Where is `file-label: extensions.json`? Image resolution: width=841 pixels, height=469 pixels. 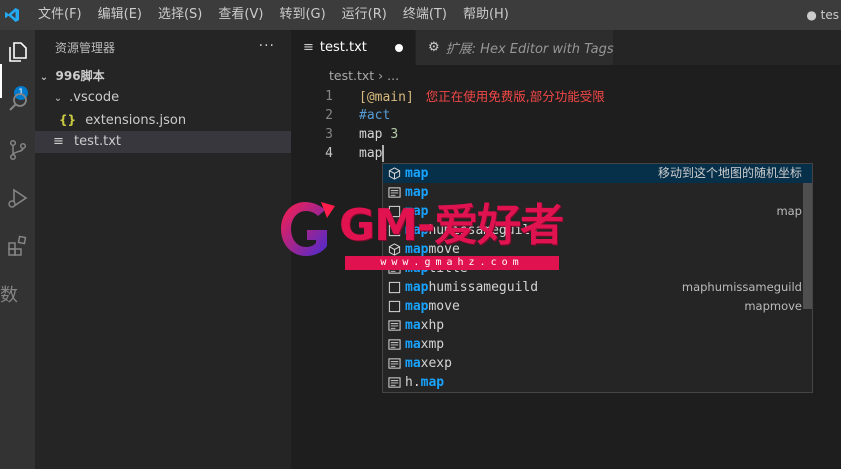
file-label: extensions.json is located at coordinates (136, 120).